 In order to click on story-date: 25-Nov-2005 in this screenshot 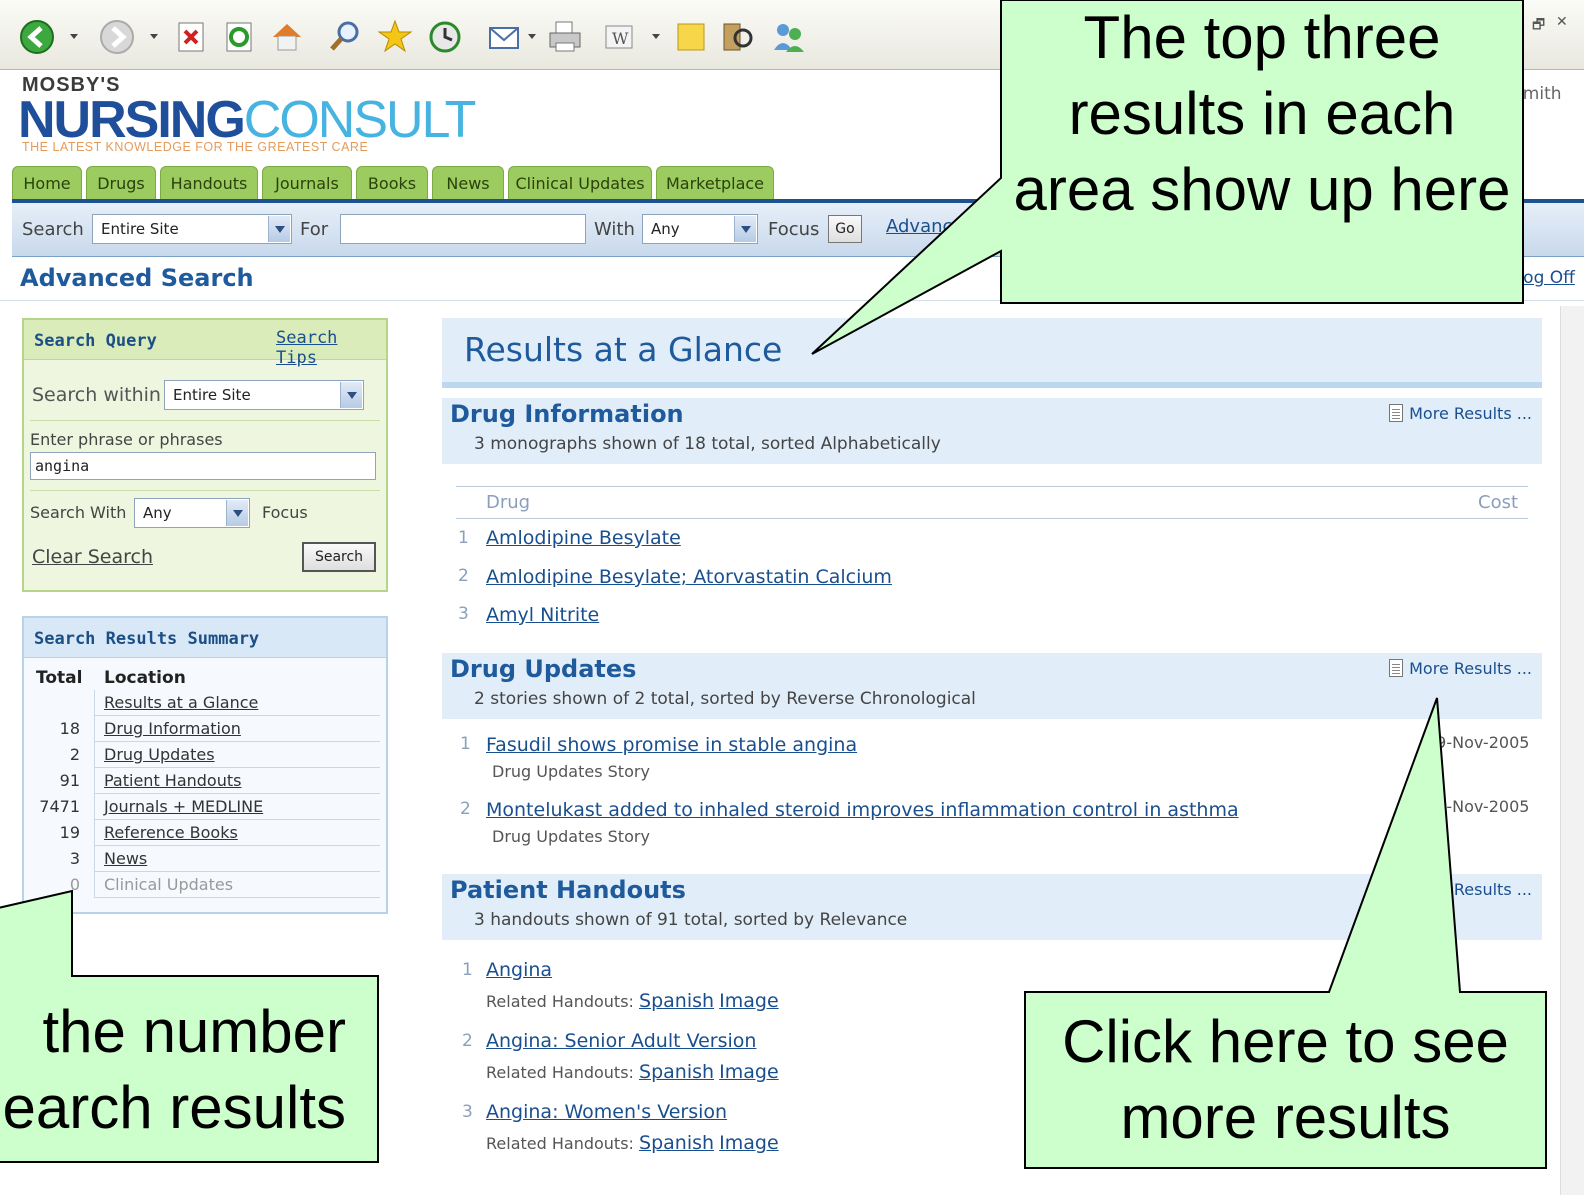, I will do `click(1478, 806)`.